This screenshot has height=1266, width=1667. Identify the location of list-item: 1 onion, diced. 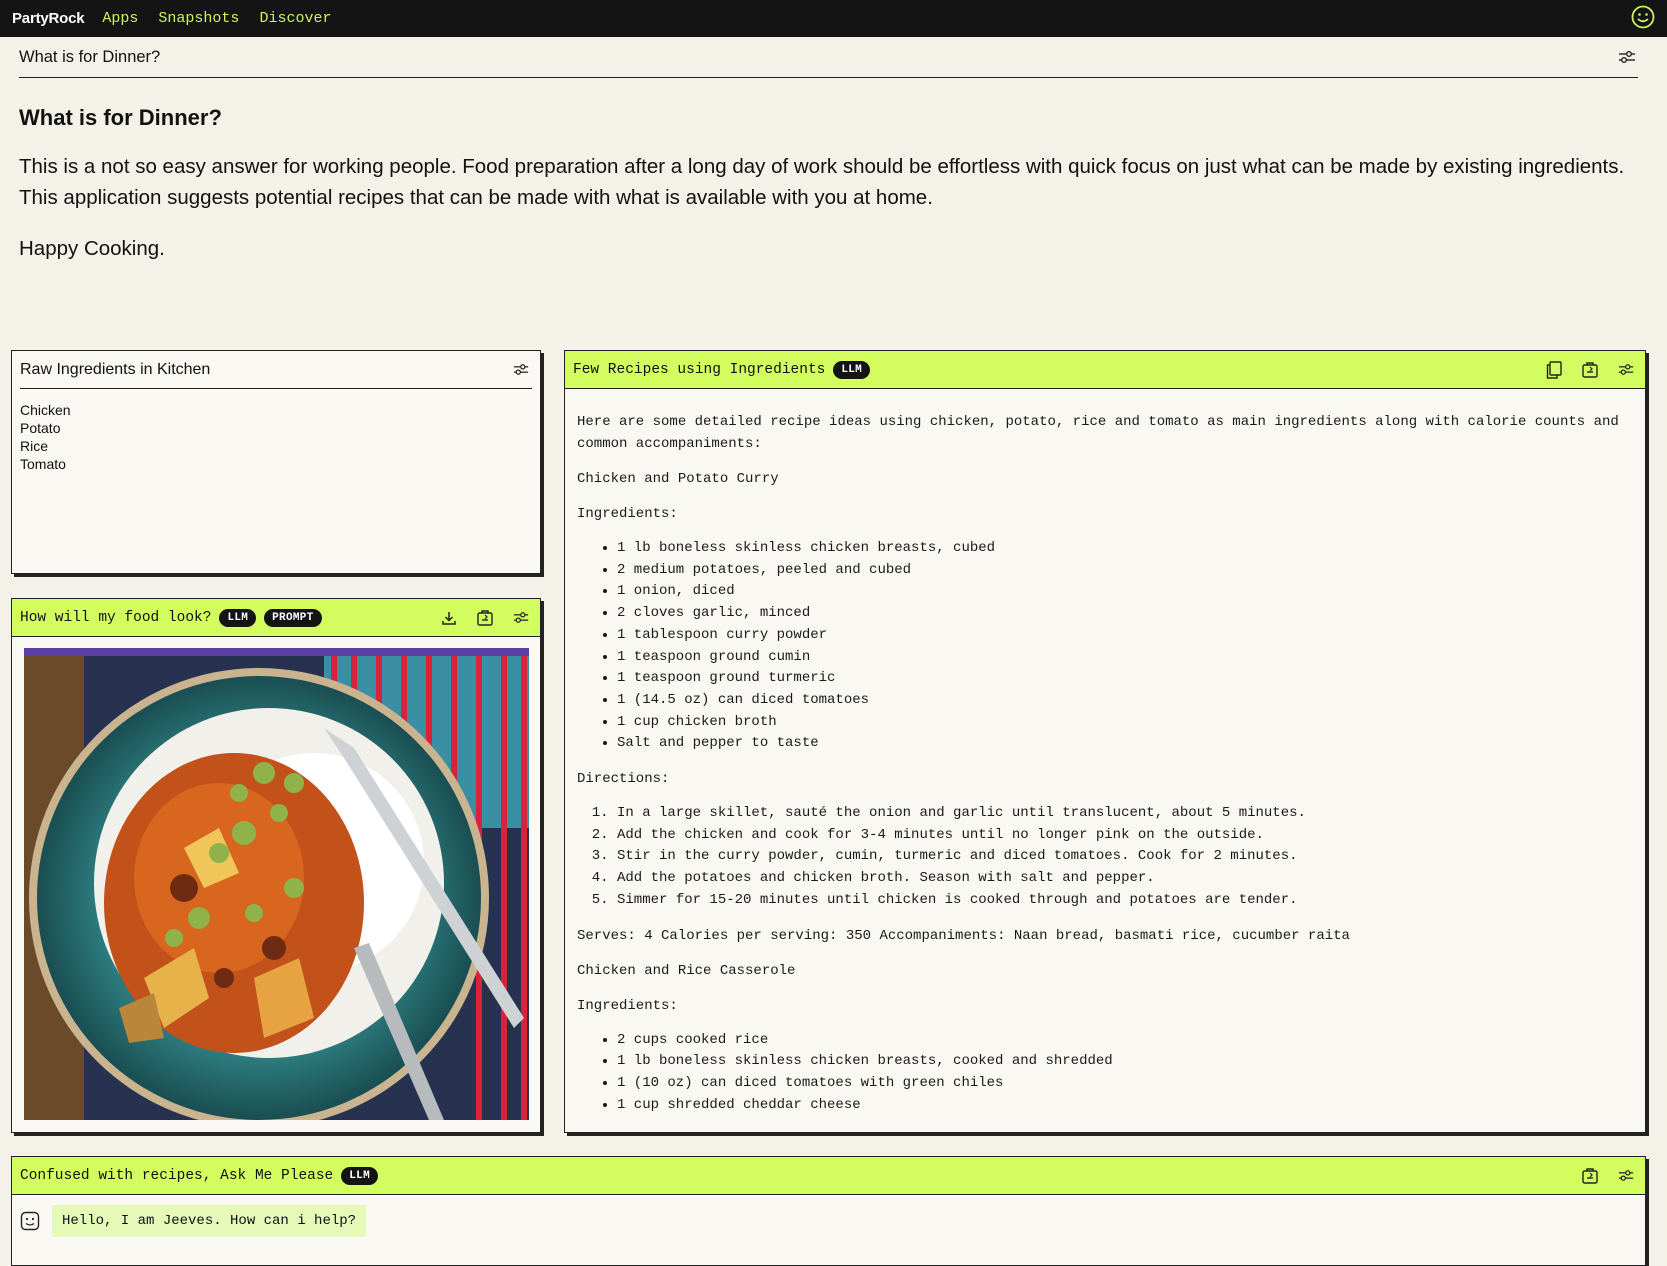
(1125, 592).